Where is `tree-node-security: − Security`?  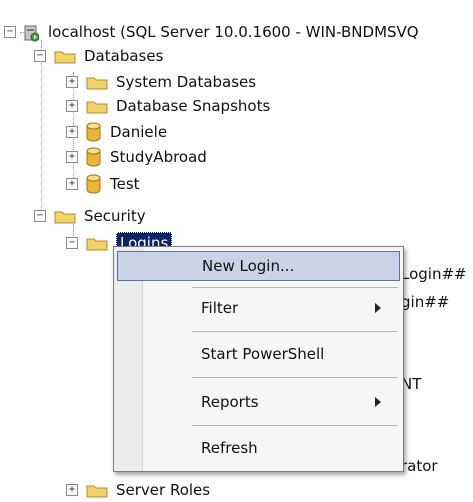 tree-node-security: − Security is located at coordinates (90, 216).